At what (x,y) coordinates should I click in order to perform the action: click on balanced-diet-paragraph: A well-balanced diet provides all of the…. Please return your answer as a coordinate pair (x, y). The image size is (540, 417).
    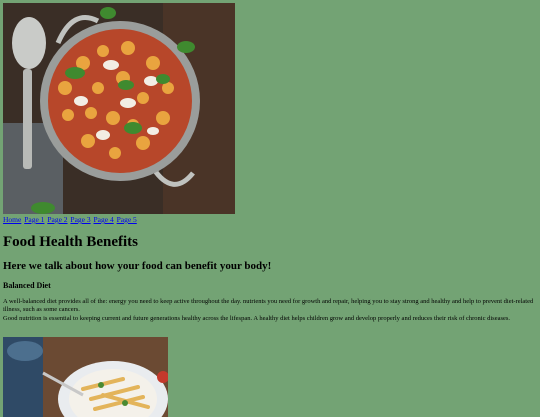
    Looking at the image, I should click on (270, 310).